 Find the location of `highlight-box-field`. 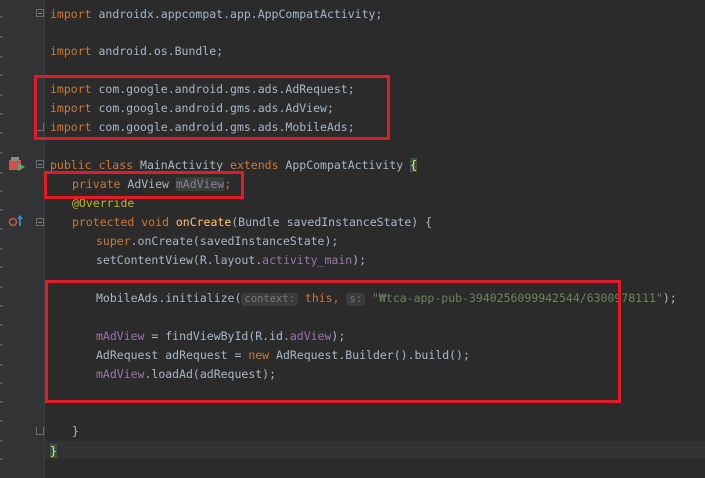

highlight-box-field is located at coordinates (144, 185).